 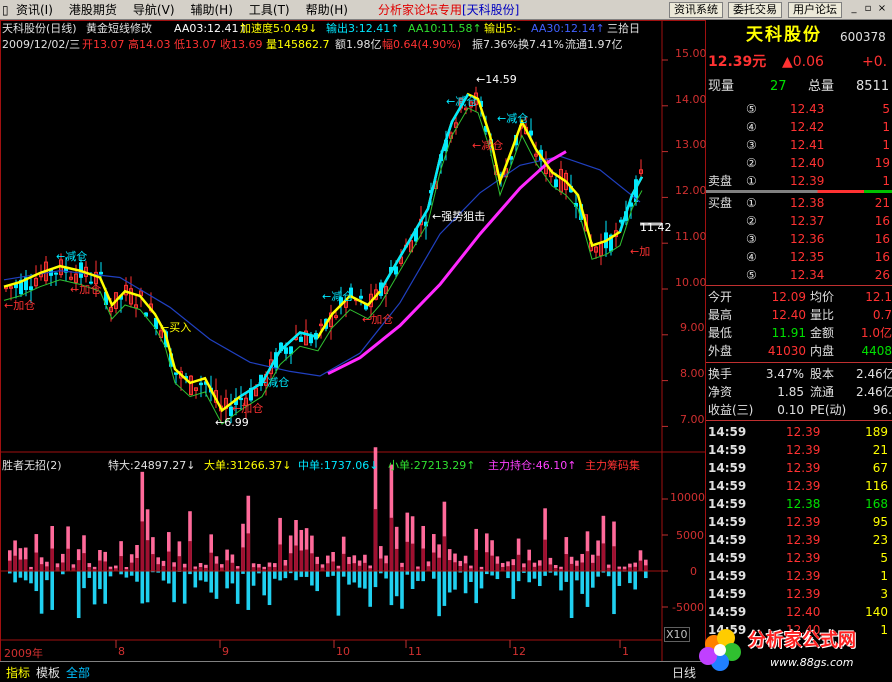 I want to click on sub-large: 特大:24897.27↓, so click(x=152, y=465).